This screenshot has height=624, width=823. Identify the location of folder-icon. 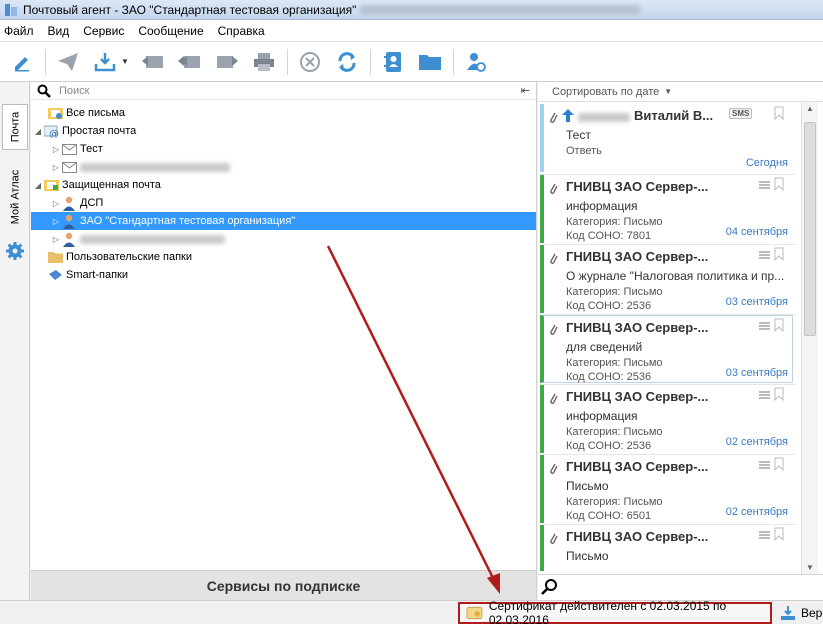
(55, 257).